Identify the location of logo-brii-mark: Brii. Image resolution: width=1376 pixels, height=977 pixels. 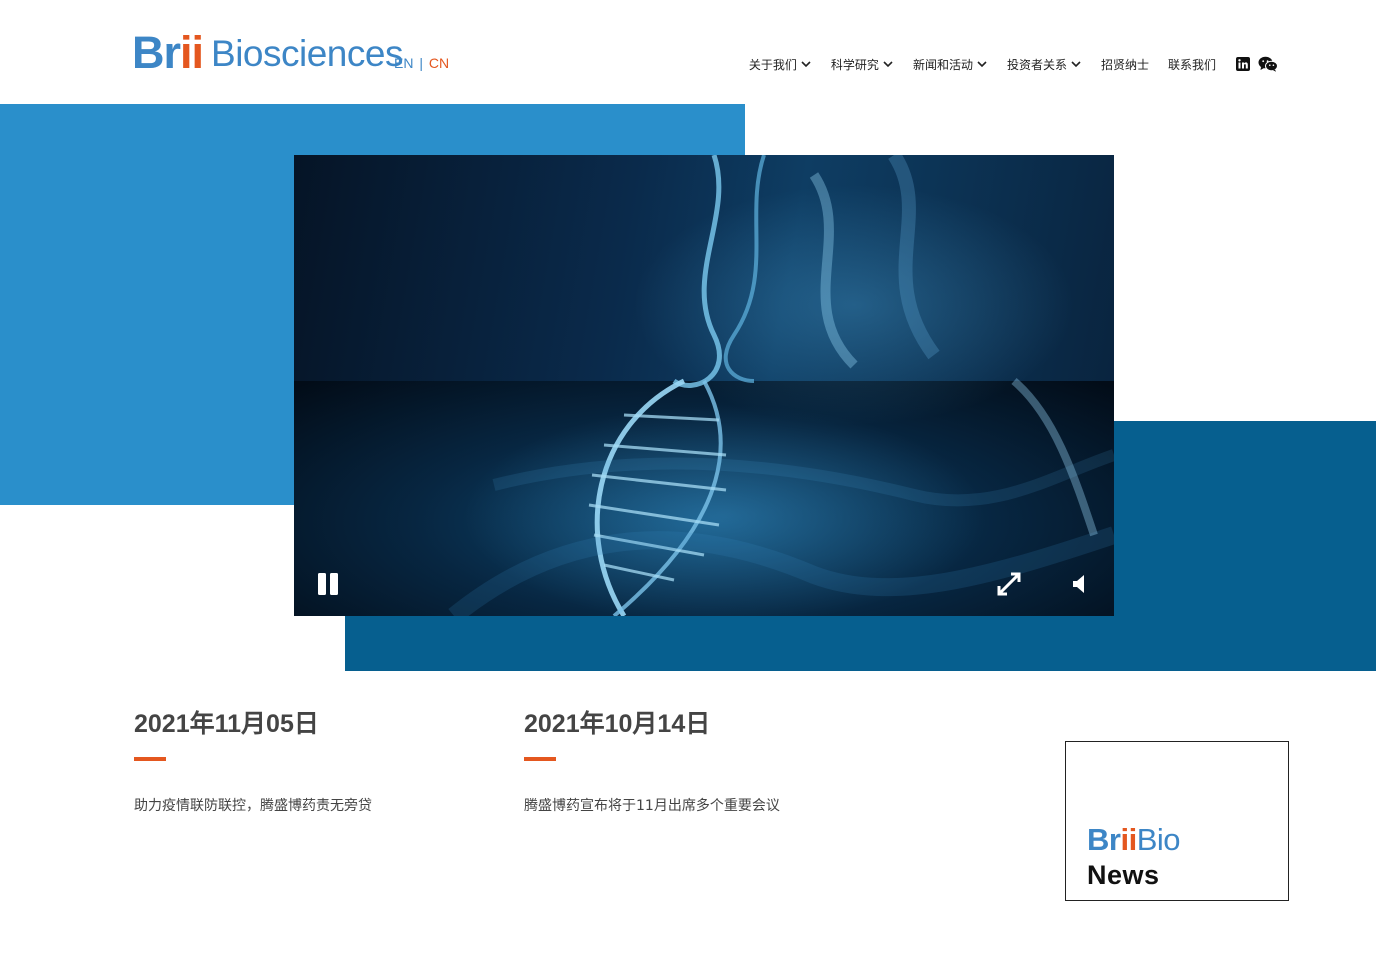
(168, 52).